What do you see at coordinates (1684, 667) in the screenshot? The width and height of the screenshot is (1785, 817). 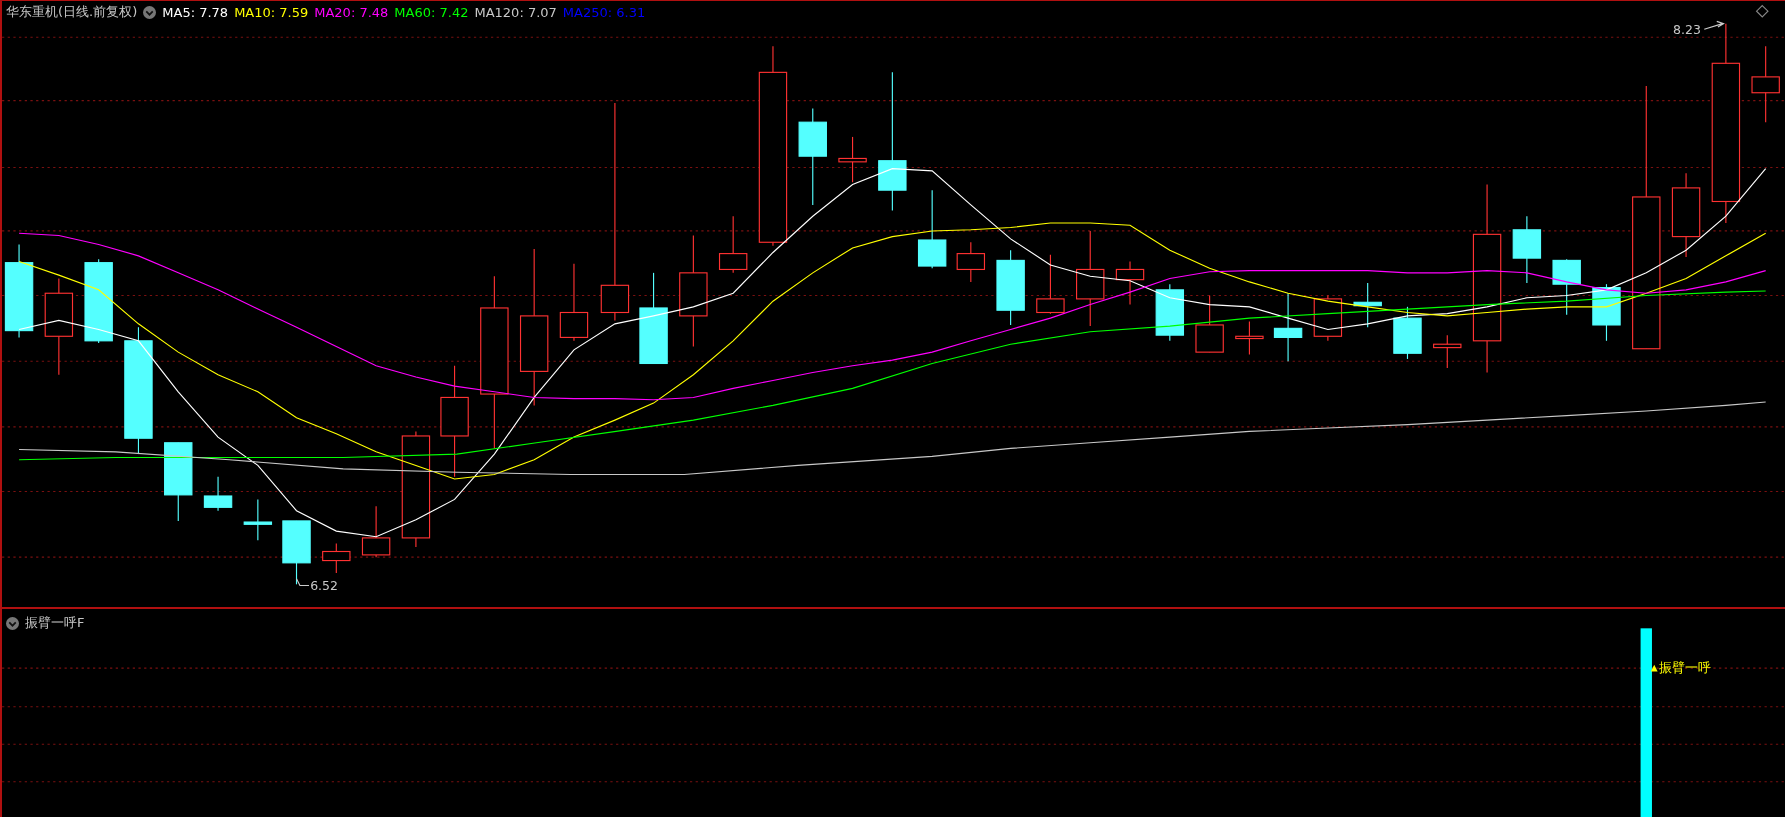 I see `signal-label: 振臂一呼` at bounding box center [1684, 667].